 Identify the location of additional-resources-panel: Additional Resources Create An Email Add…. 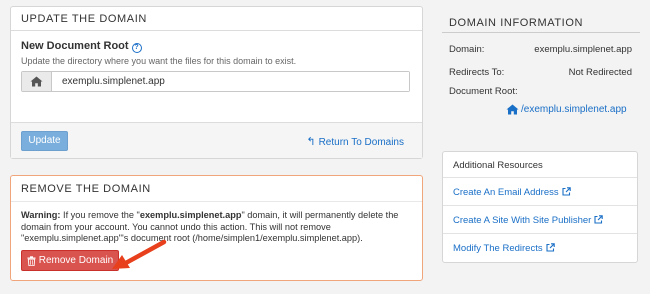
(540, 207).